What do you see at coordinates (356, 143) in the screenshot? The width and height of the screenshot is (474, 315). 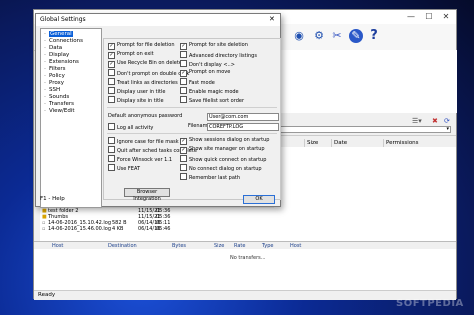 I see `column-date: Date` at bounding box center [356, 143].